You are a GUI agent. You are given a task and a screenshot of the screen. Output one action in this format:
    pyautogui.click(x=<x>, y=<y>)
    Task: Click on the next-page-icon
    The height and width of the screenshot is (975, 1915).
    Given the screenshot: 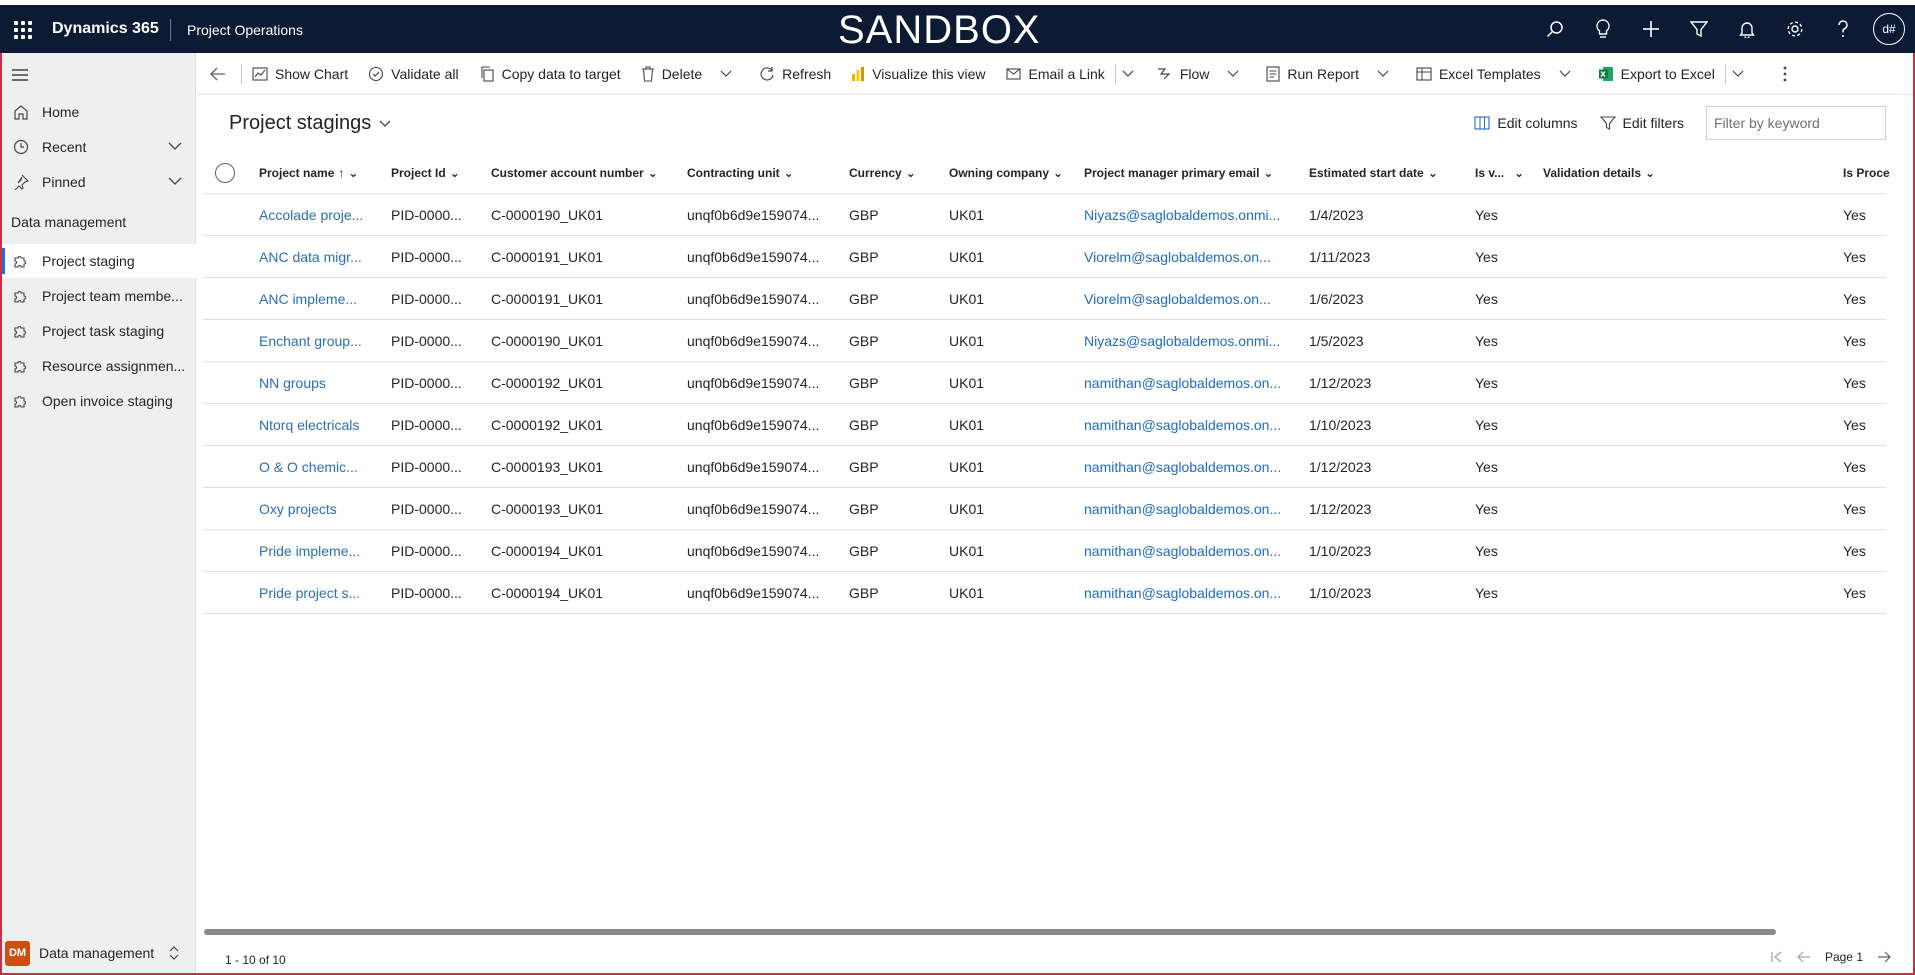 What is the action you would take?
    pyautogui.click(x=1884, y=957)
    